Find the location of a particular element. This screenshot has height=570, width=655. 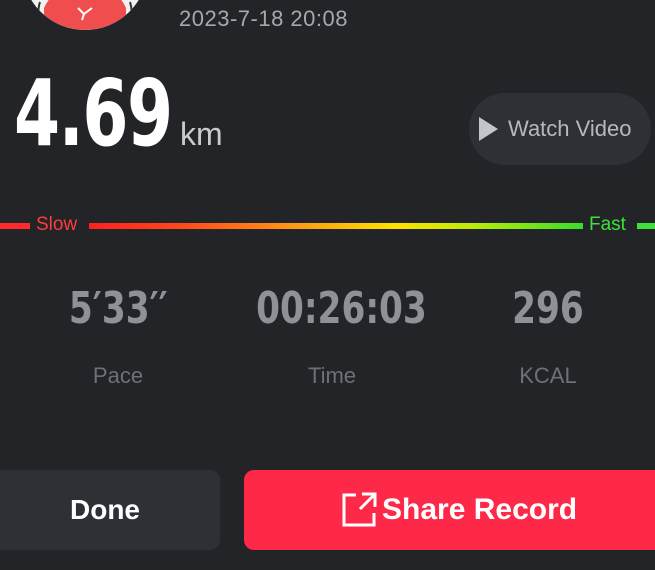

distance-unit: km is located at coordinates (201, 134).